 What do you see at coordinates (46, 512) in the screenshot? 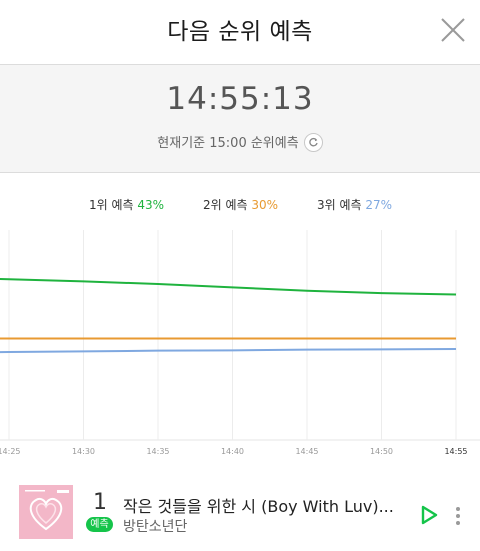
I see `album-art` at bounding box center [46, 512].